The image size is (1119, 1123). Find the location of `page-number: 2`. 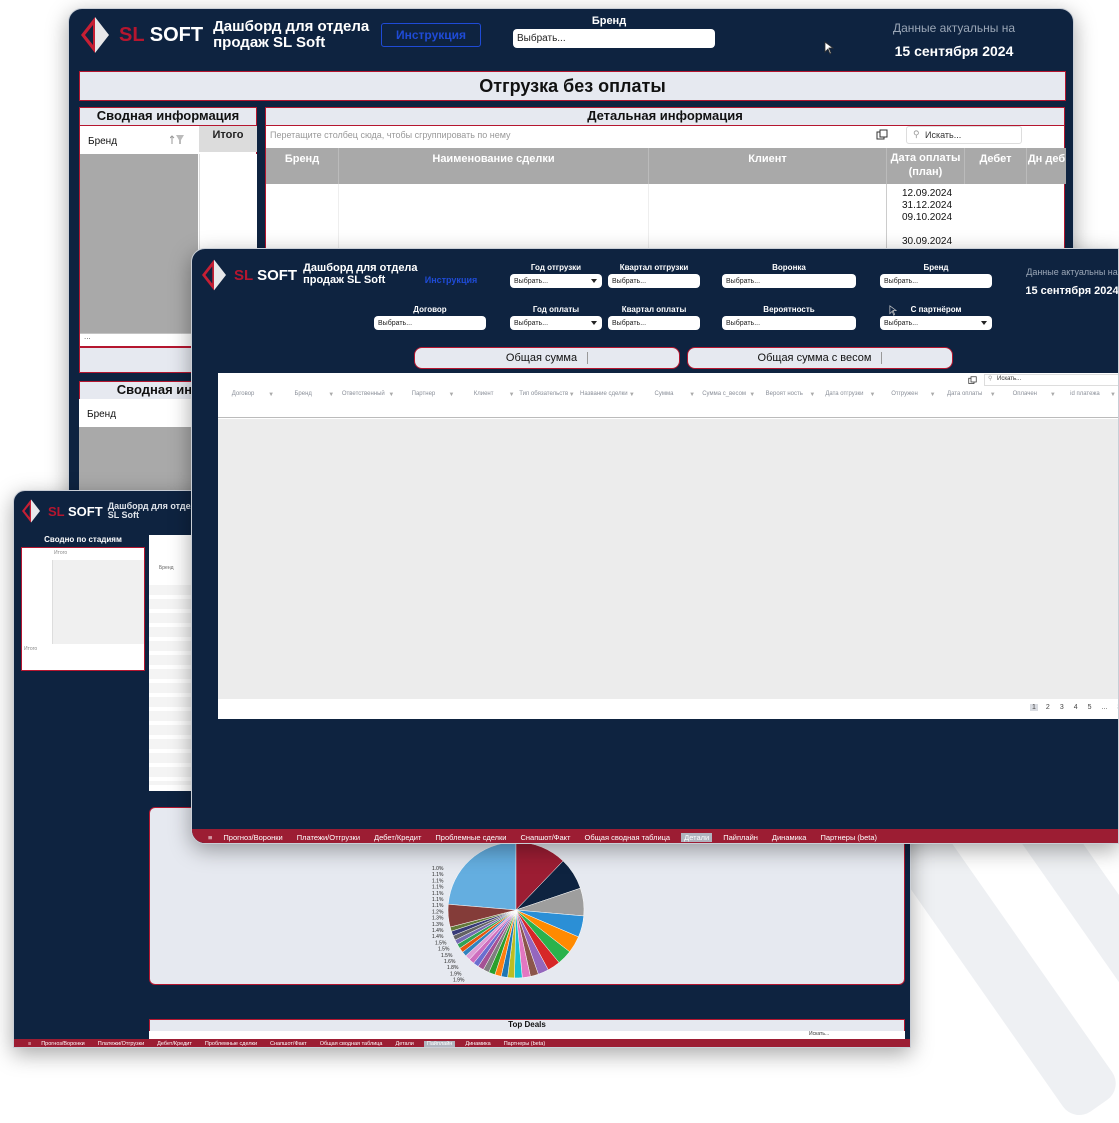

page-number: 2 is located at coordinates (1048, 707).